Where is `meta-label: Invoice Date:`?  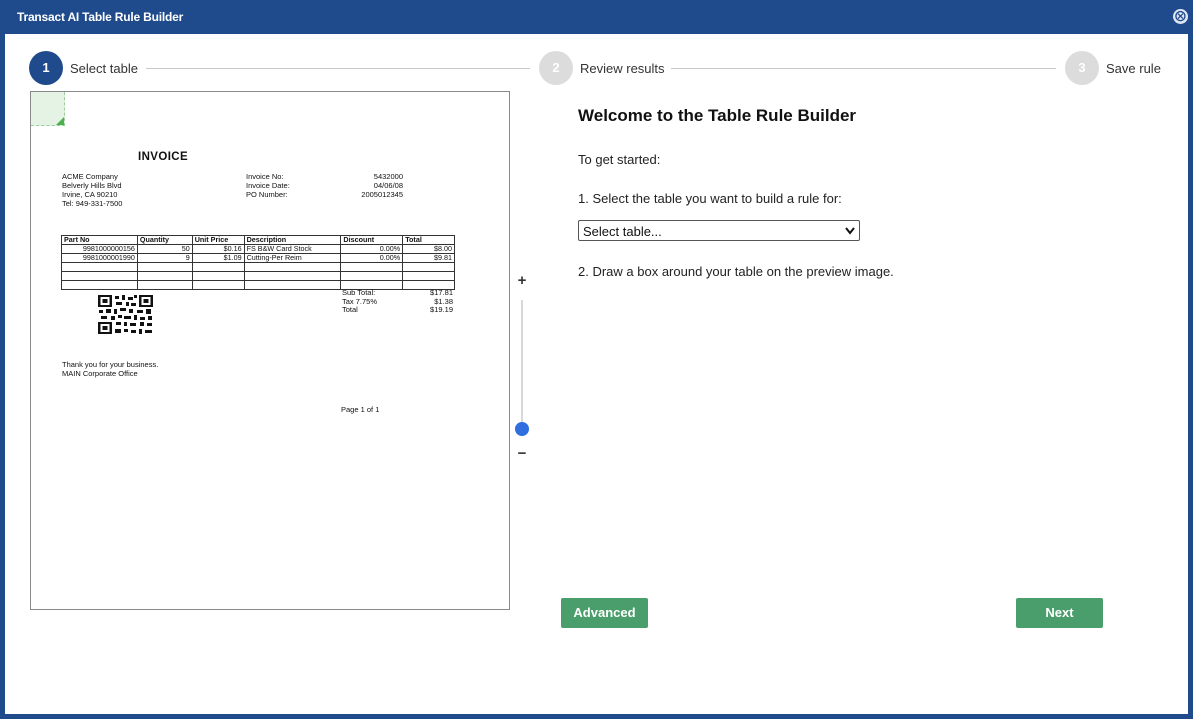 meta-label: Invoice Date: is located at coordinates (268, 185).